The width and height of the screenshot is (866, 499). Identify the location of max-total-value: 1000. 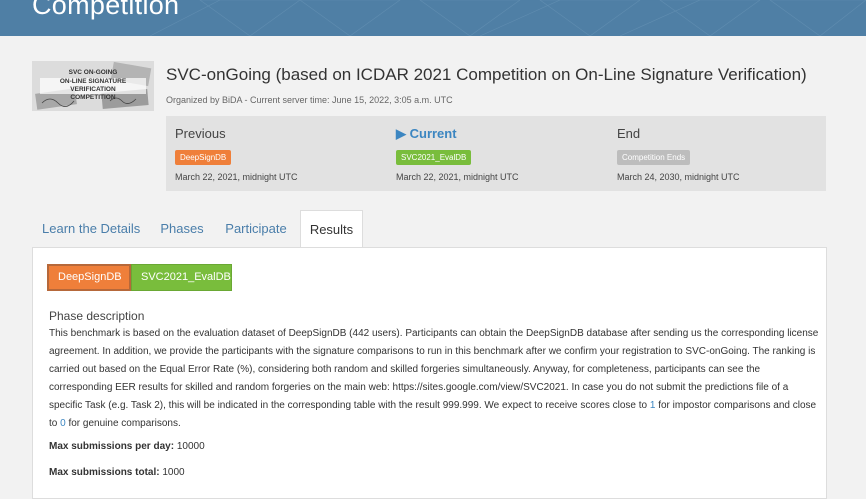
(173, 472).